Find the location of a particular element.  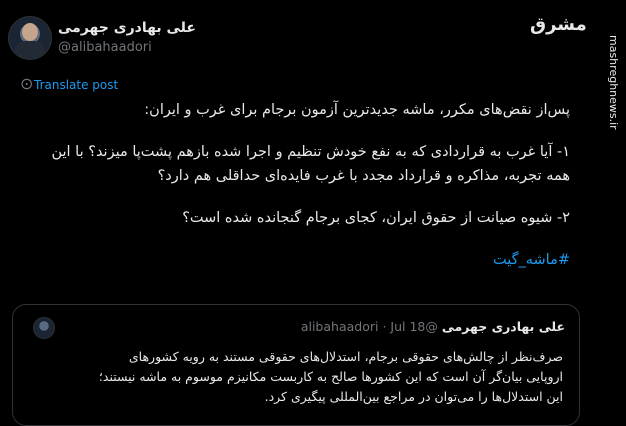

site-watermark: mashreghnews.ir is located at coordinates (613, 82).